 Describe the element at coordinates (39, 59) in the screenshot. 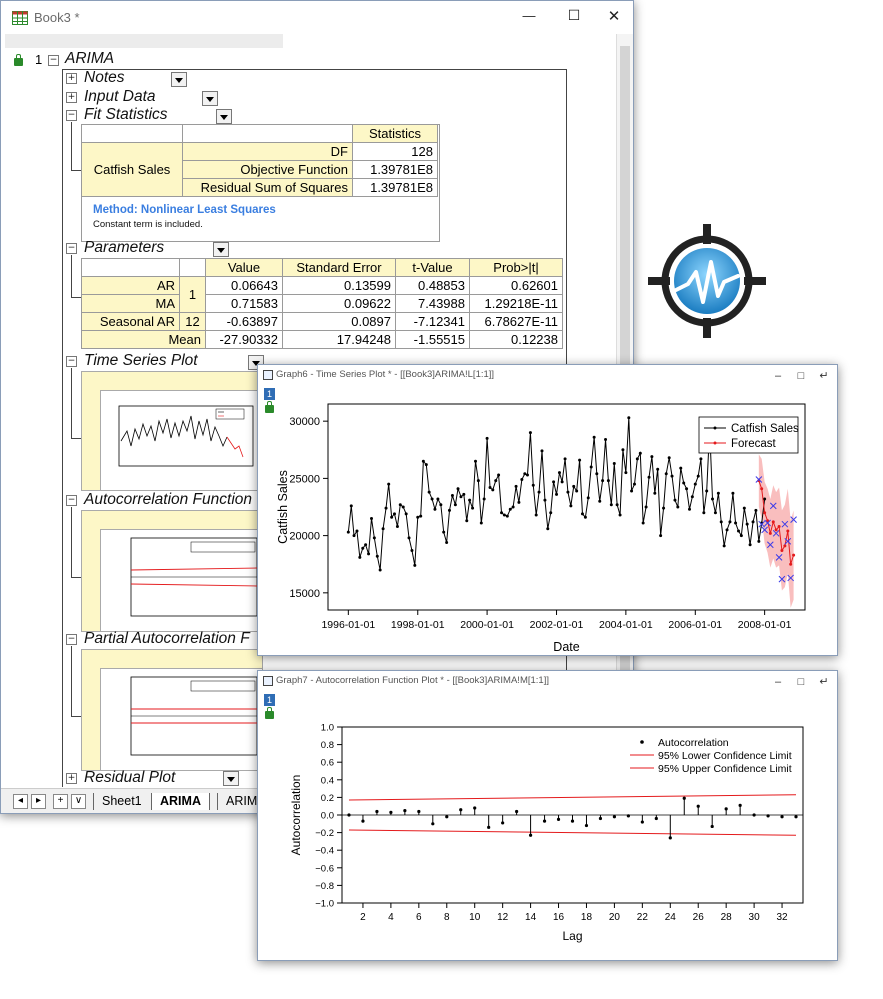

I see `row-number: 1` at that location.